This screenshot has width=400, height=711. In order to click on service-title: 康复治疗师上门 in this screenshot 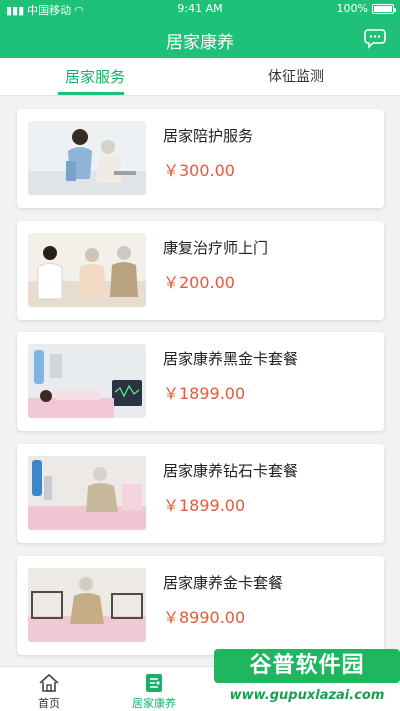, I will do `click(216, 248)`.